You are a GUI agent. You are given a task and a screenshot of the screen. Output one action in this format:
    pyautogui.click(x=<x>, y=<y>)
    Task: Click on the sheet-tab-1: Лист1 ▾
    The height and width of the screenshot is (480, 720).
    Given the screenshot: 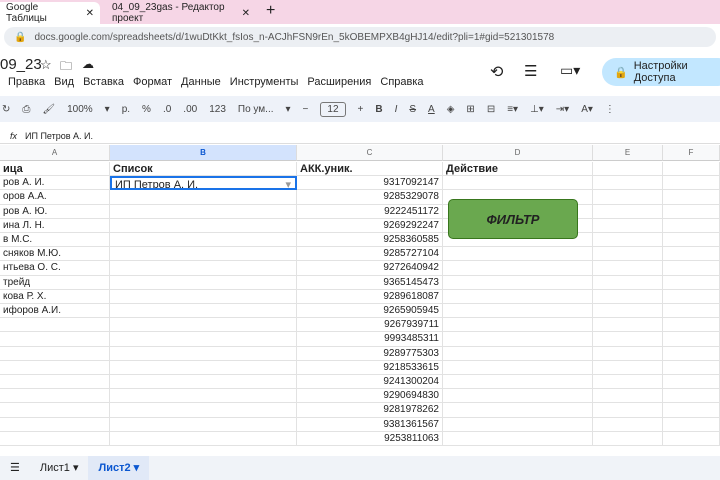 What is the action you would take?
    pyautogui.click(x=59, y=468)
    